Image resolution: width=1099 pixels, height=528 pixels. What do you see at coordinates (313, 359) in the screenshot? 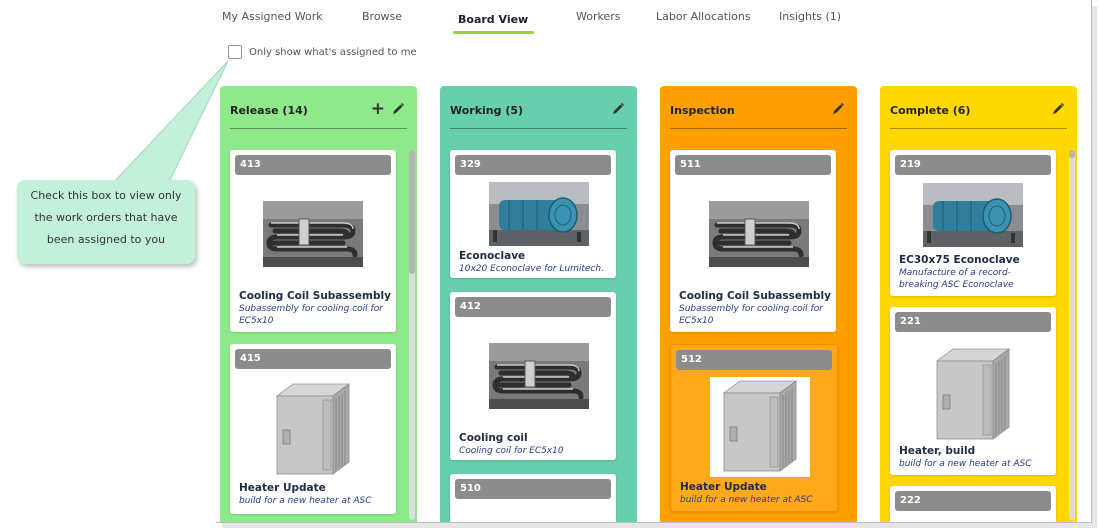
I see `work-order-id: 415` at bounding box center [313, 359].